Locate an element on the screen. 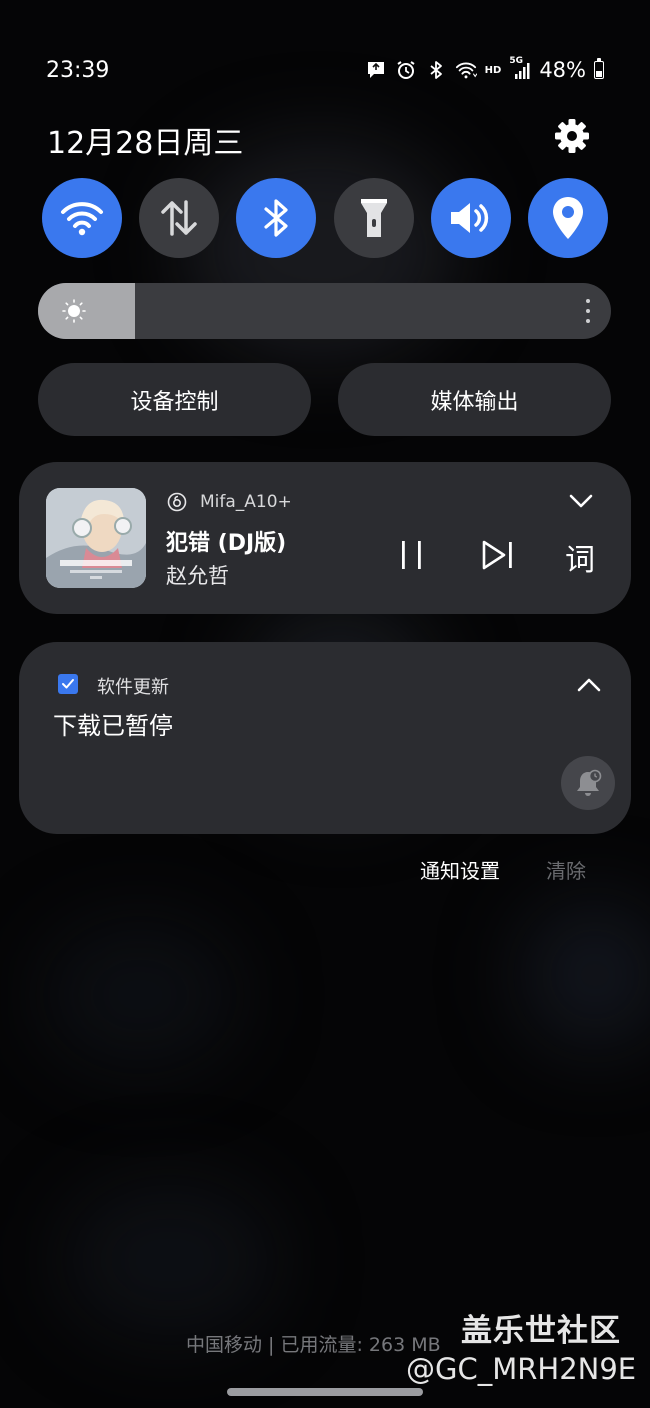 The width and height of the screenshot is (650, 1408). bell-snooze-icon is located at coordinates (589, 782).